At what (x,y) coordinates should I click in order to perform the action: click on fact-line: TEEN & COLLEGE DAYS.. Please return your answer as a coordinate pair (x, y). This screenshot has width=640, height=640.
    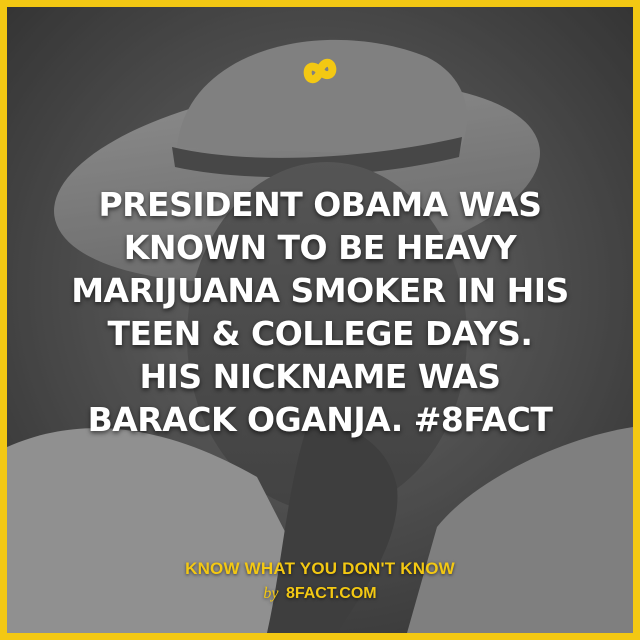
    Looking at the image, I should click on (320, 333).